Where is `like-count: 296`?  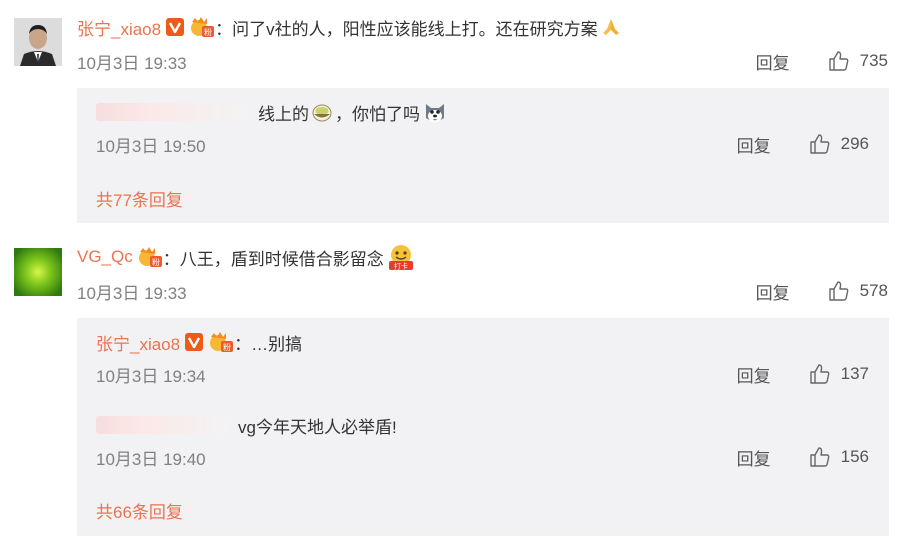 like-count: 296 is located at coordinates (854, 143).